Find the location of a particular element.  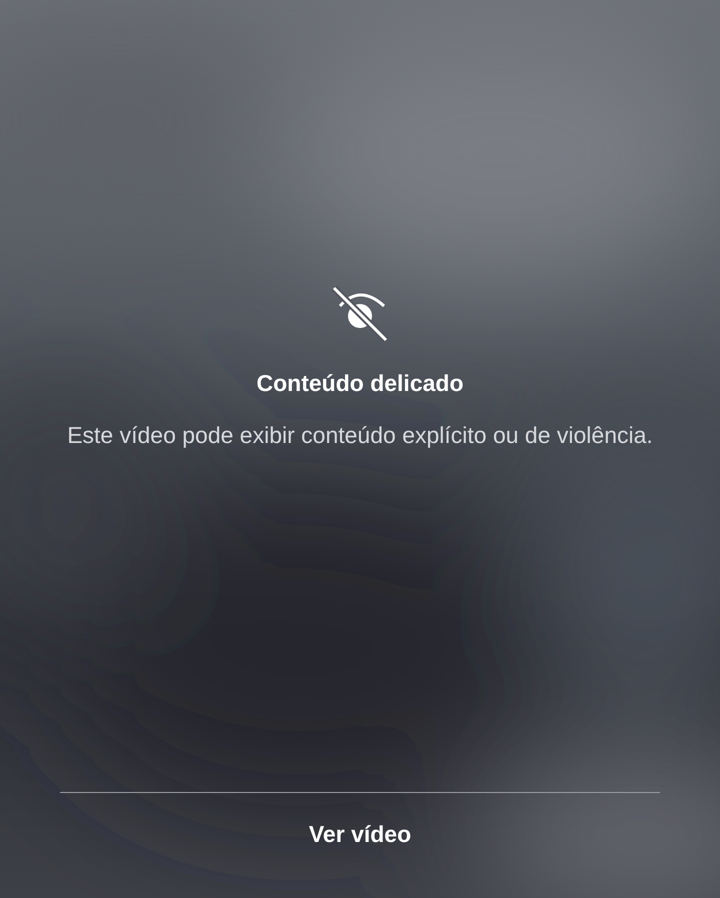

warning-title: Conteúdo delicado is located at coordinates (360, 383).